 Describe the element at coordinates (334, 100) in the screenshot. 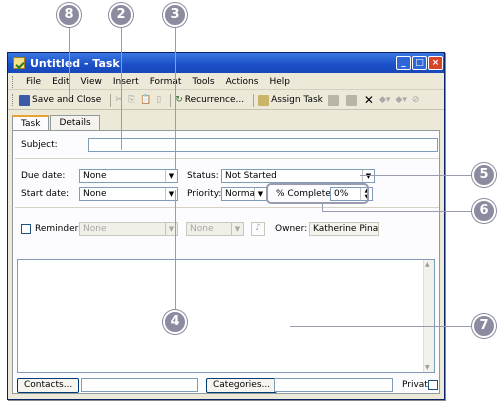

I see `cancel-assignment-icon` at that location.